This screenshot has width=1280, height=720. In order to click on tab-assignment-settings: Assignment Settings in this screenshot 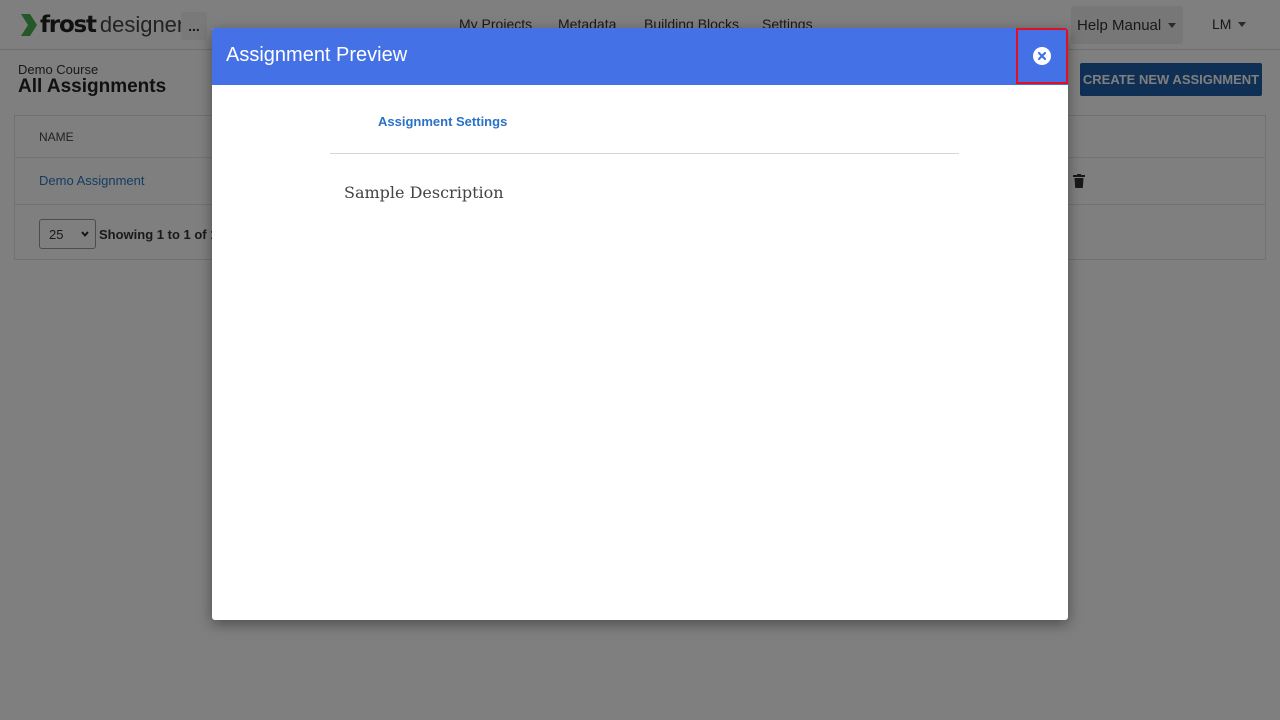, I will do `click(442, 121)`.